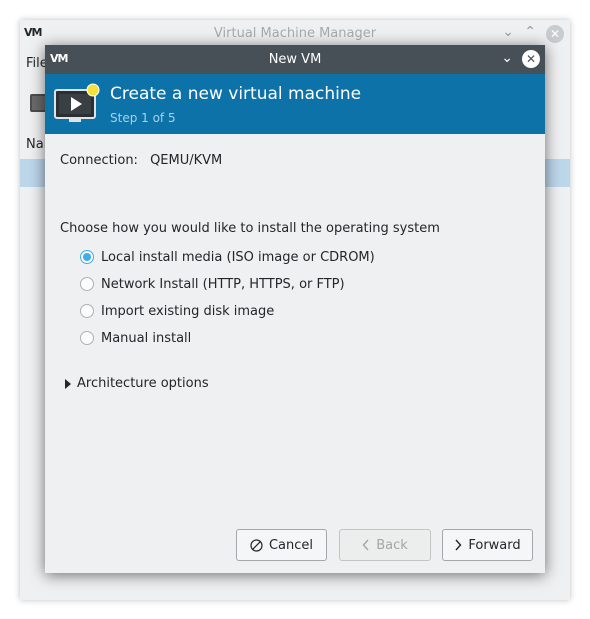 This screenshot has width=590, height=619. What do you see at coordinates (236, 94) in the screenshot?
I see `banner-title: Create a new virtual machine` at bounding box center [236, 94].